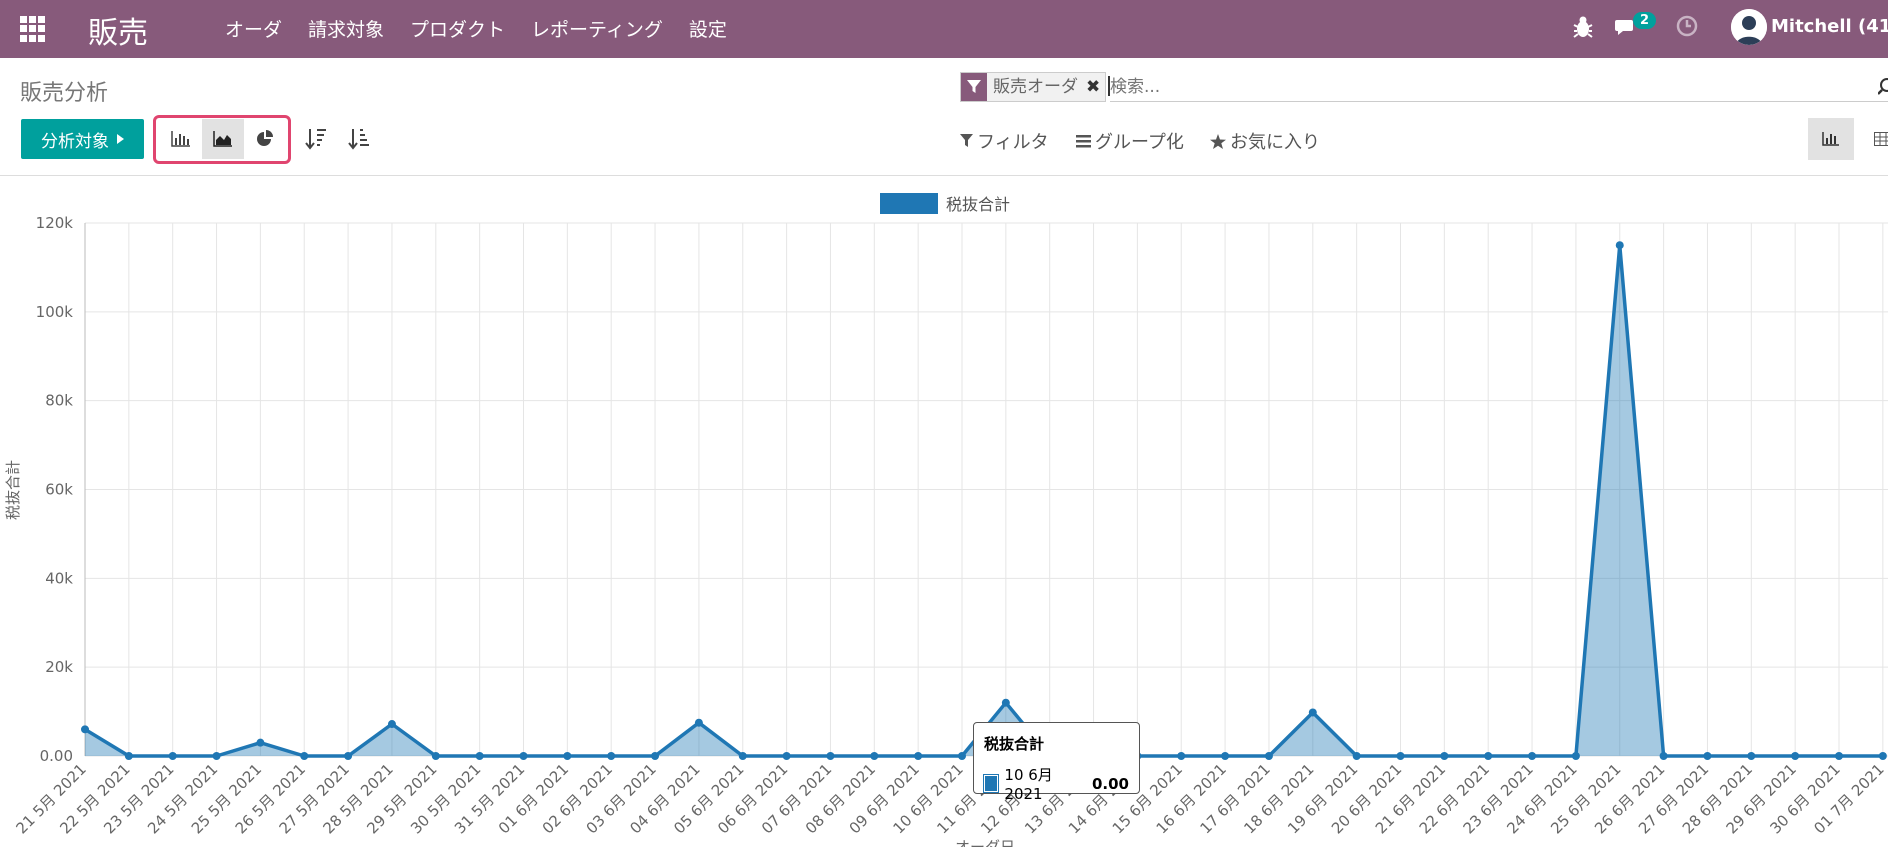 Image resolution: width=1888 pixels, height=847 pixels. What do you see at coordinates (1056, 762) in the screenshot?
I see `chart-tooltip: 税抜合計 10 6月 2021 0.00` at bounding box center [1056, 762].